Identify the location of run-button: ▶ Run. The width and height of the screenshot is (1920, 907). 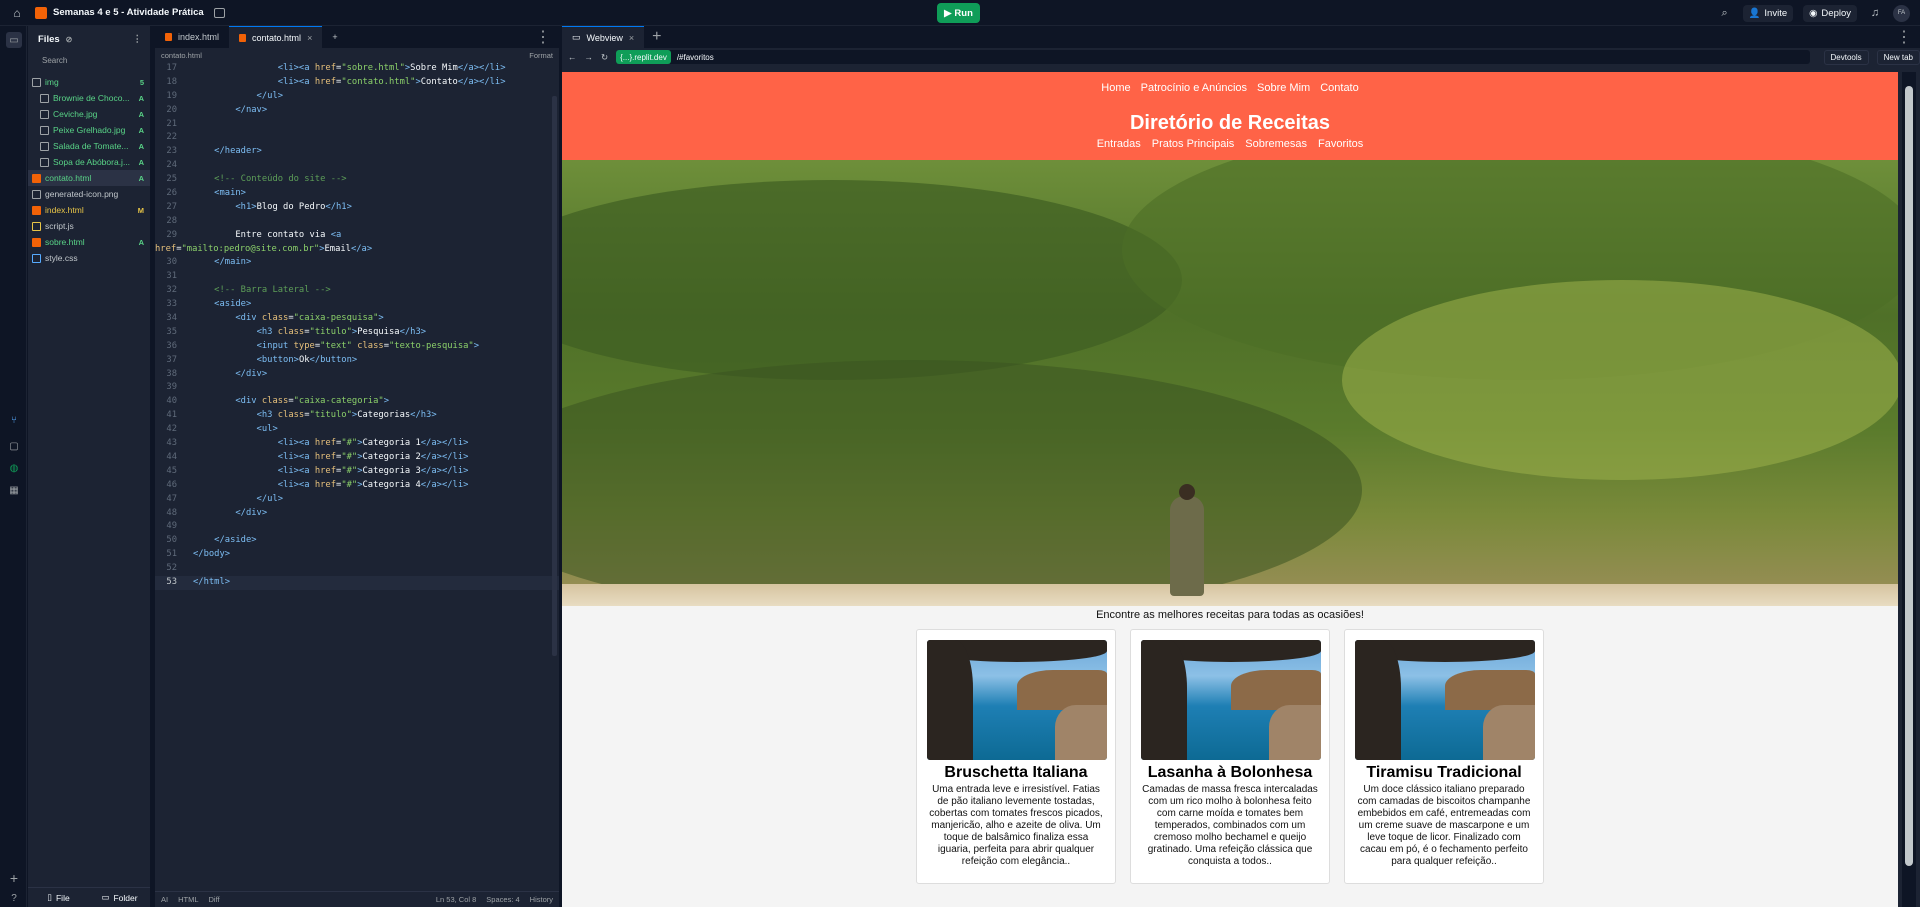
(958, 13).